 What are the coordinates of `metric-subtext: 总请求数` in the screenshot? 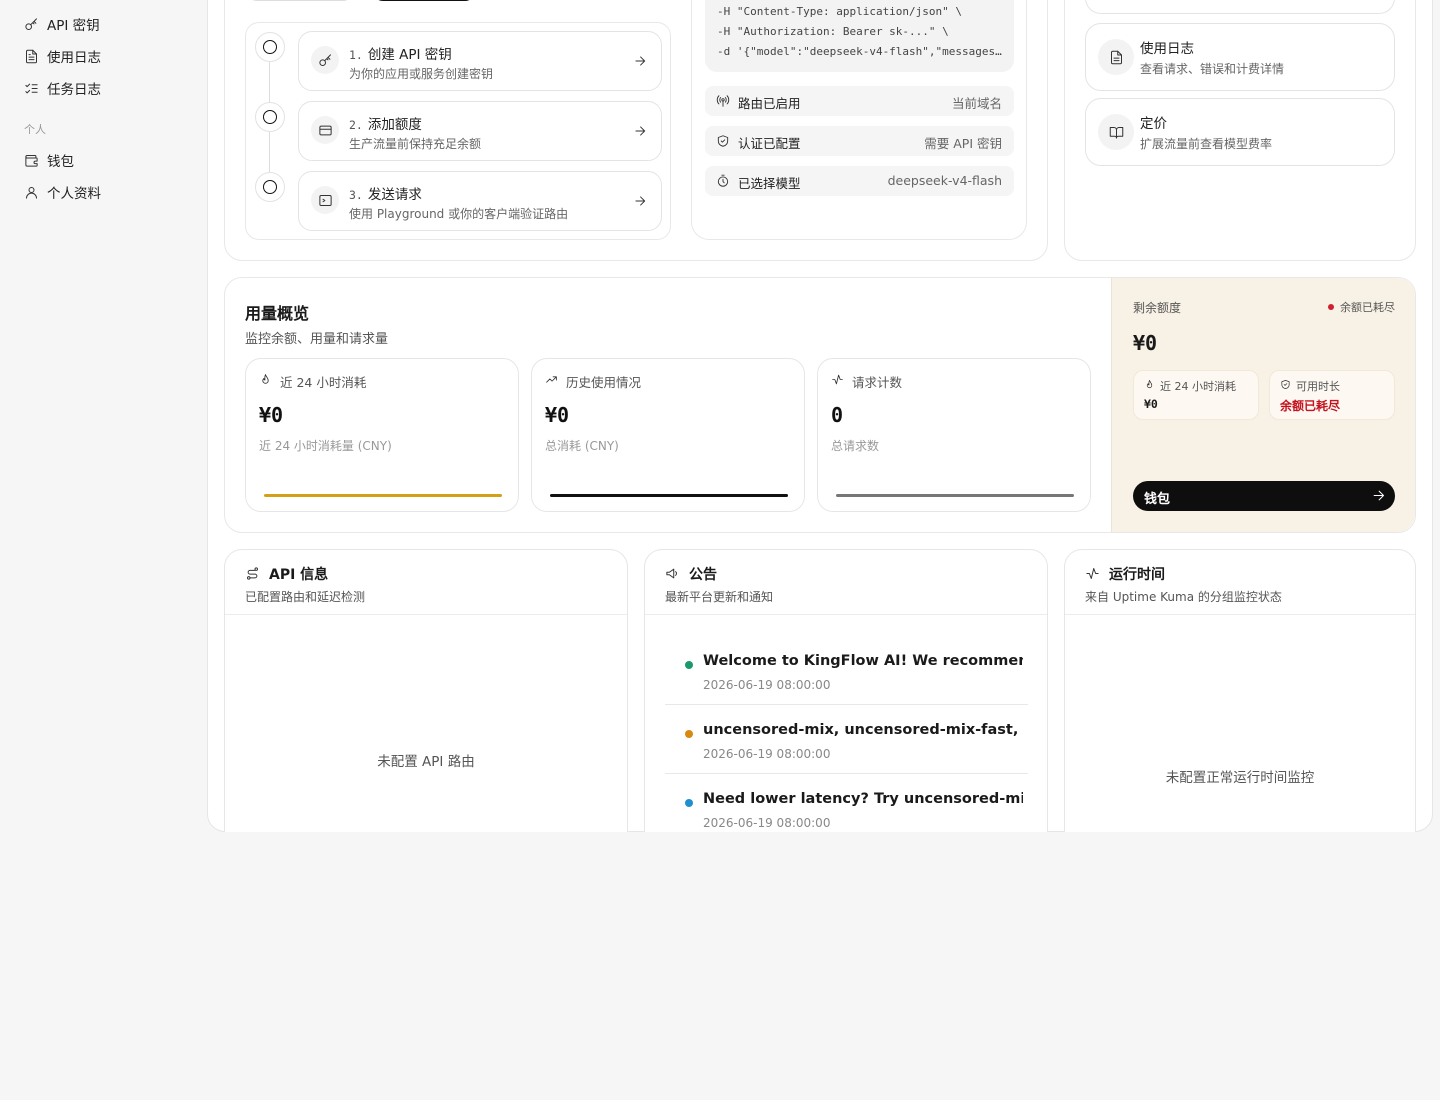 It's located at (855, 446).